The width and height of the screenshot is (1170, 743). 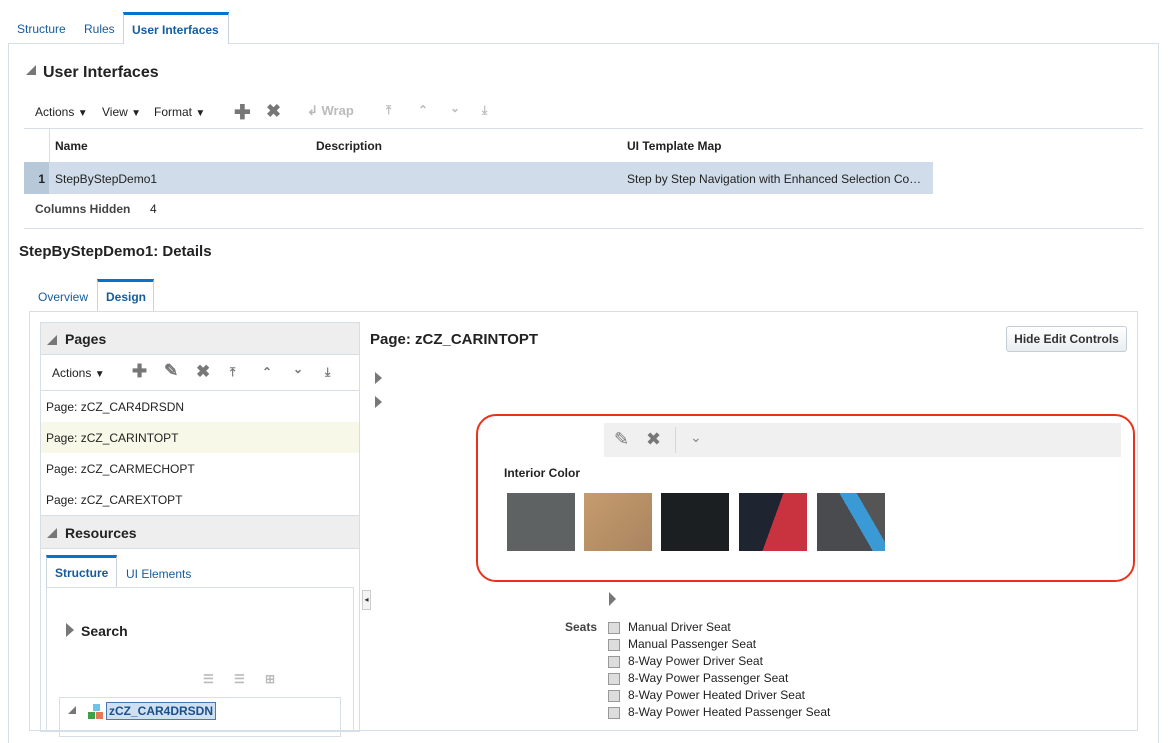 What do you see at coordinates (695, 522) in the screenshot?
I see `swatch-black` at bounding box center [695, 522].